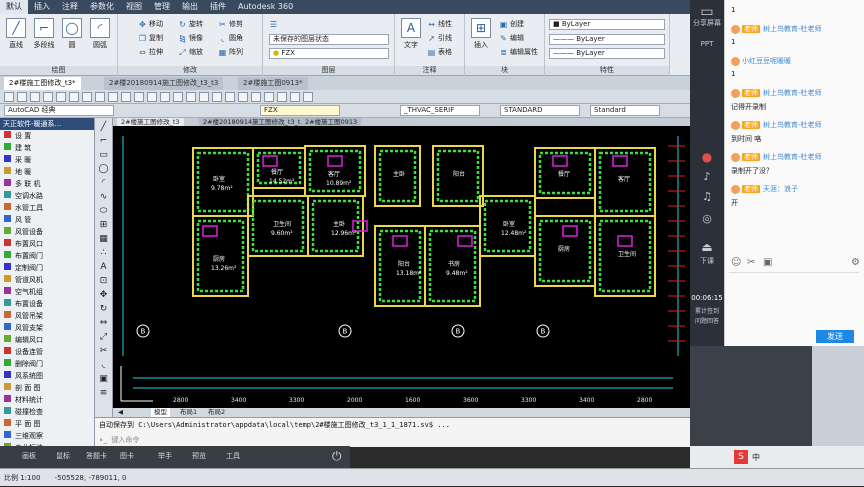  Describe the element at coordinates (127, 456) in the screenshot. I see `float-btn-card: 图卡` at that location.